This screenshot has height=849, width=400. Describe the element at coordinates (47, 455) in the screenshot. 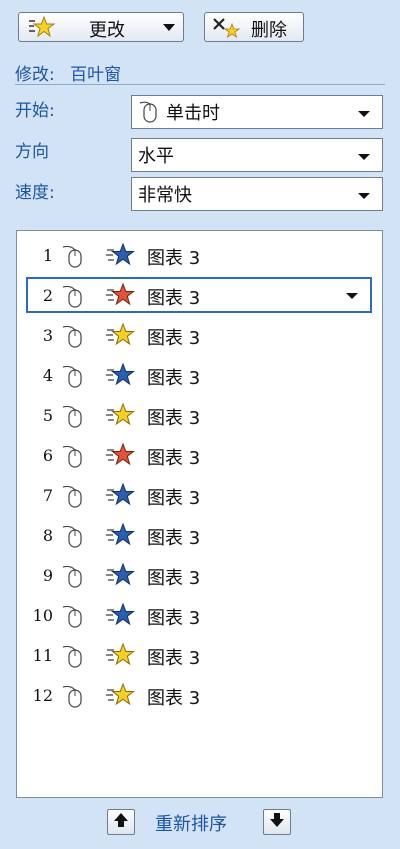

I see `item-number: 6` at that location.